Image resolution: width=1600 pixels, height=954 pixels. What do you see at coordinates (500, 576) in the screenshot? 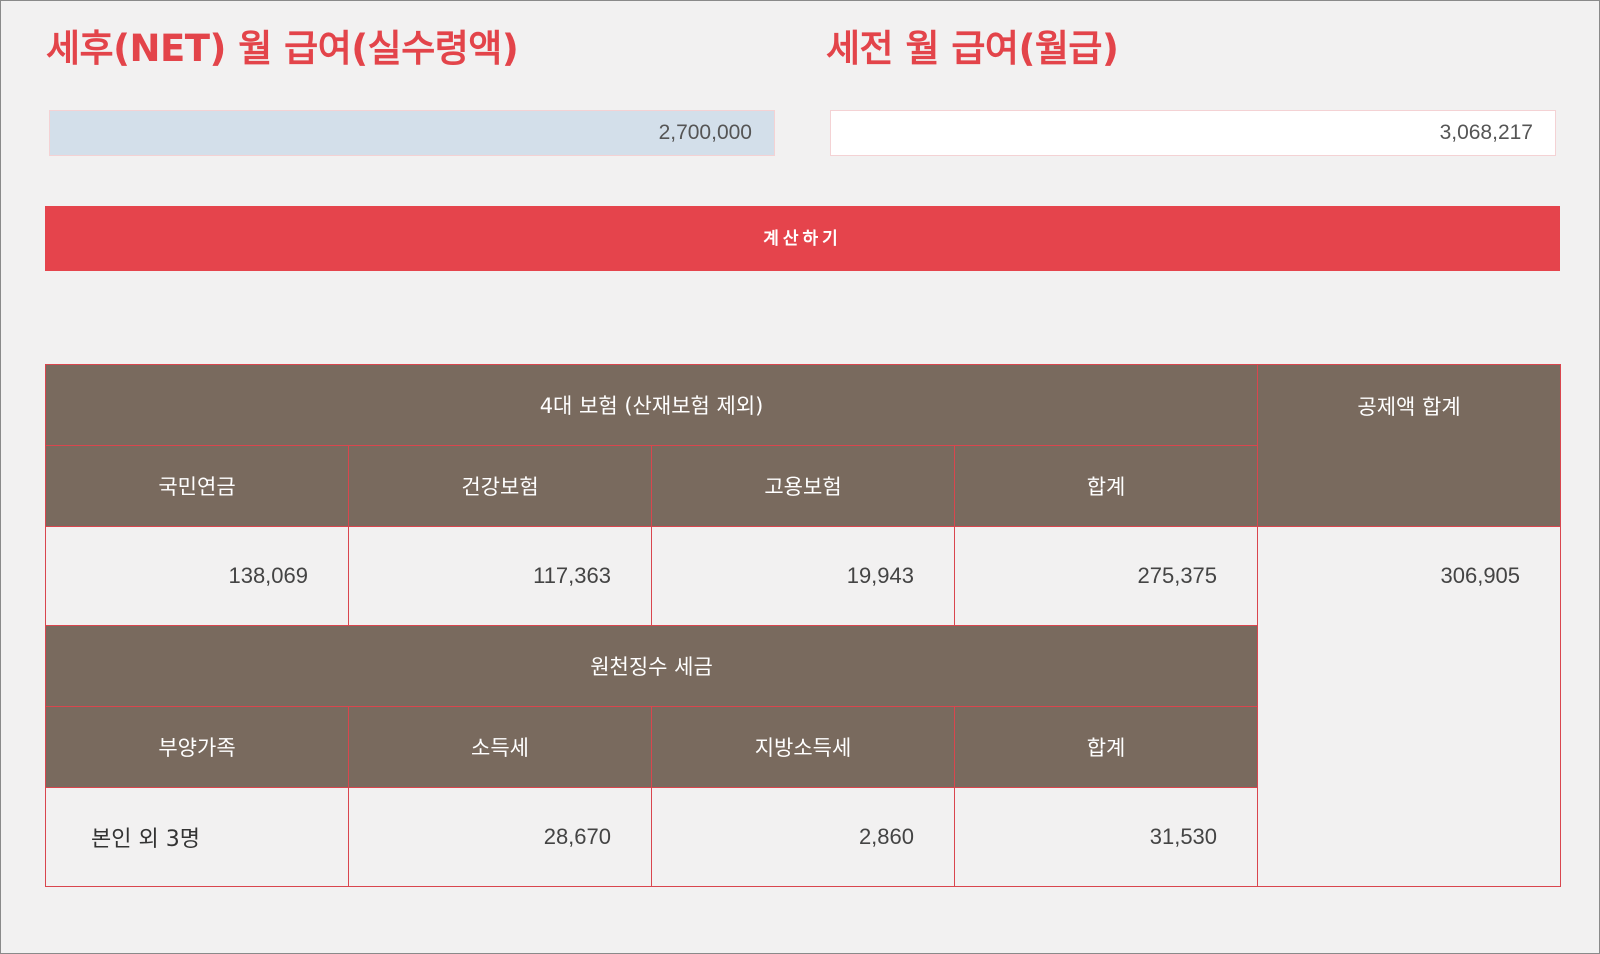
I see `health-insurance-value: 117,363` at bounding box center [500, 576].